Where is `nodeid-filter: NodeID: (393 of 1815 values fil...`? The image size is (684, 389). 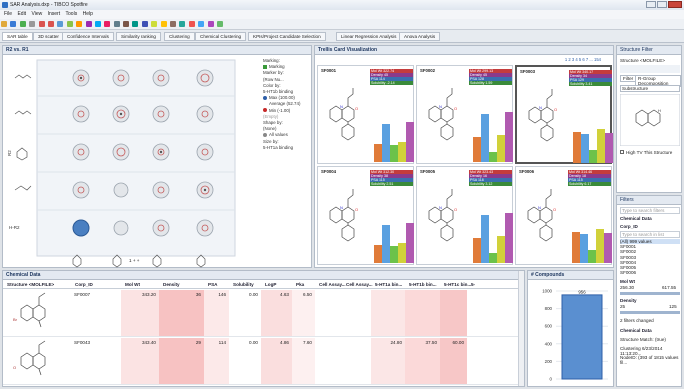 nodeid-filter: NodeID: (393 of 1815 values fil... is located at coordinates (650, 360).